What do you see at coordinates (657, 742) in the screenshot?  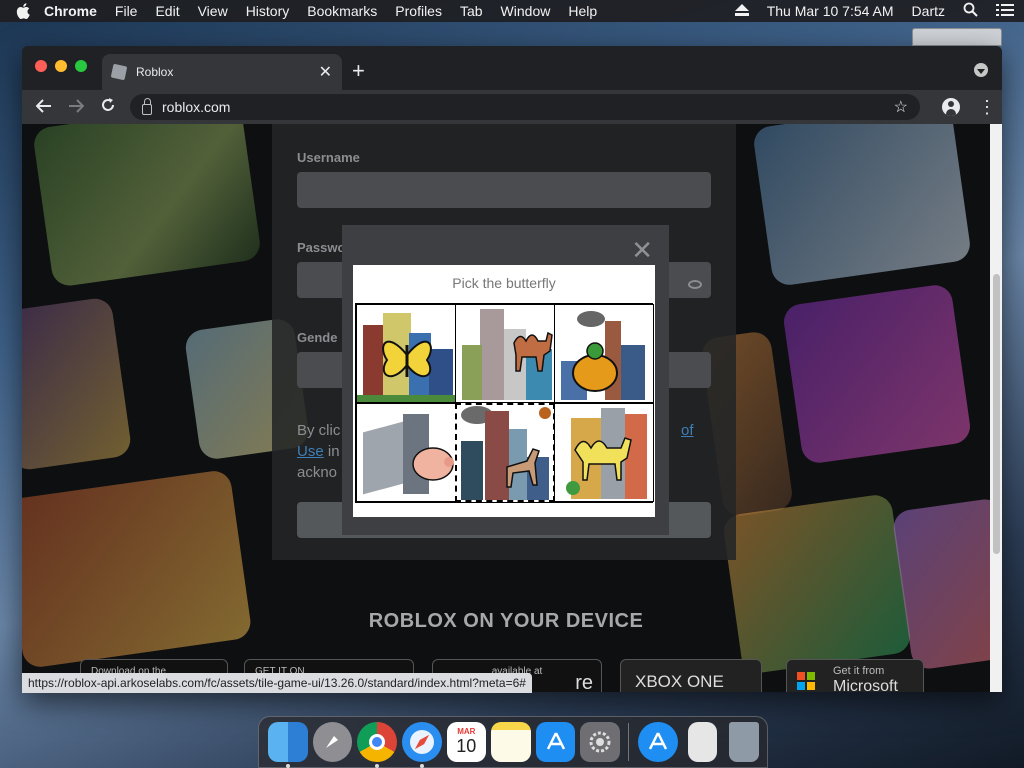 I see `app-store-download-icon` at bounding box center [657, 742].